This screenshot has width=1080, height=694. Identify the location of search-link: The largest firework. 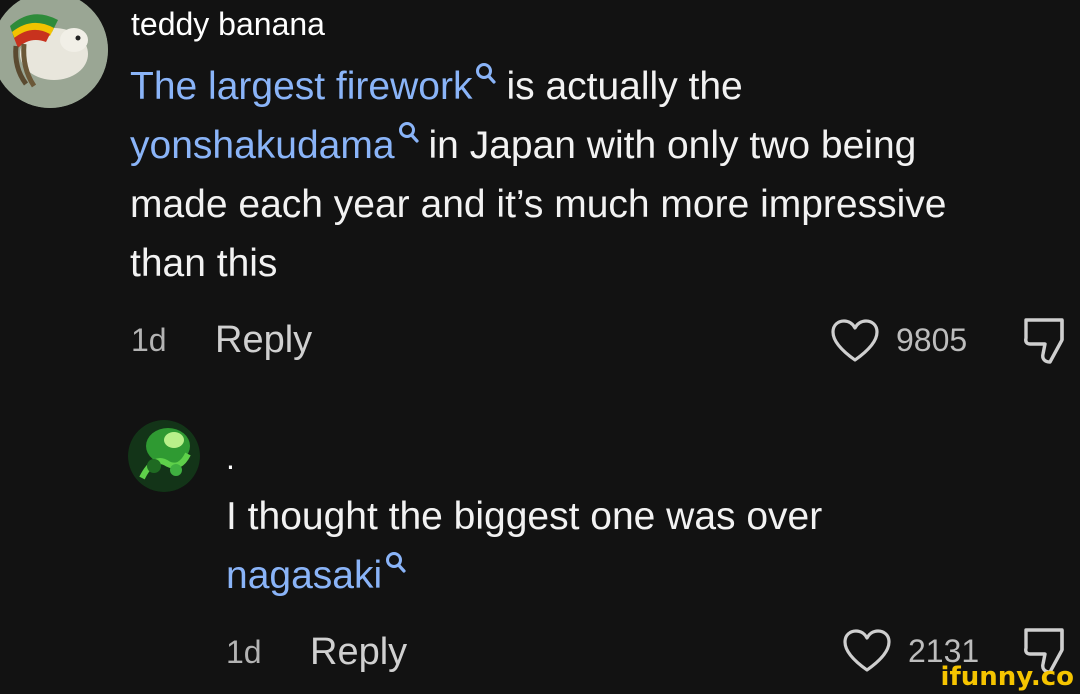
(301, 86).